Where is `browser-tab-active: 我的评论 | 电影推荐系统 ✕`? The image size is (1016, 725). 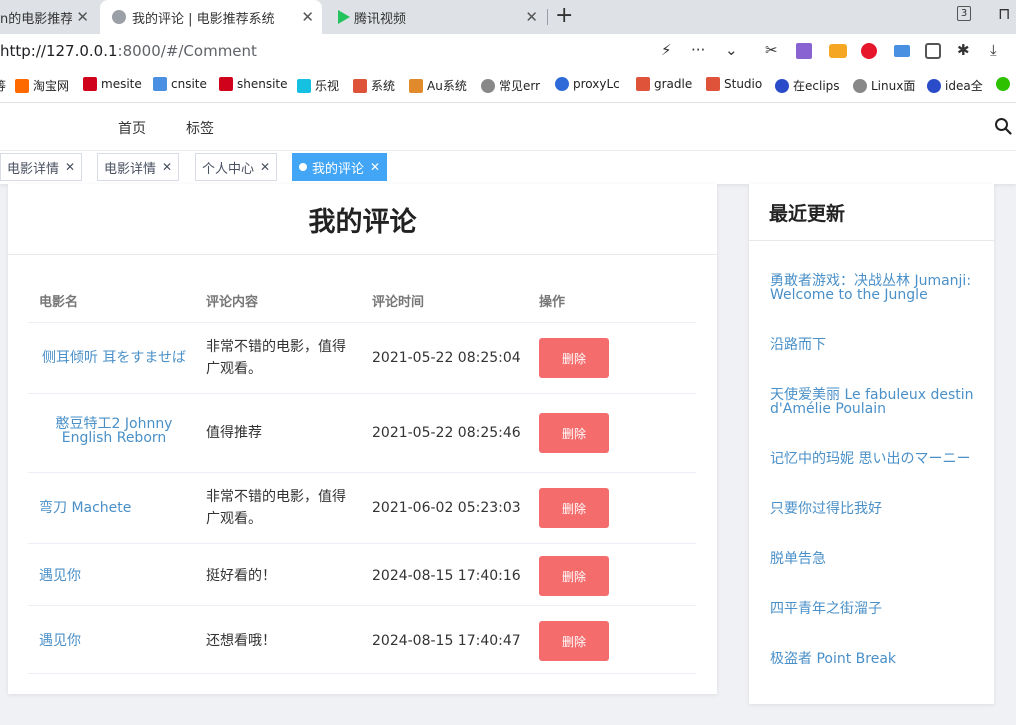 browser-tab-active: 我的评论 | 电影推荐系统 ✕ is located at coordinates (211, 17).